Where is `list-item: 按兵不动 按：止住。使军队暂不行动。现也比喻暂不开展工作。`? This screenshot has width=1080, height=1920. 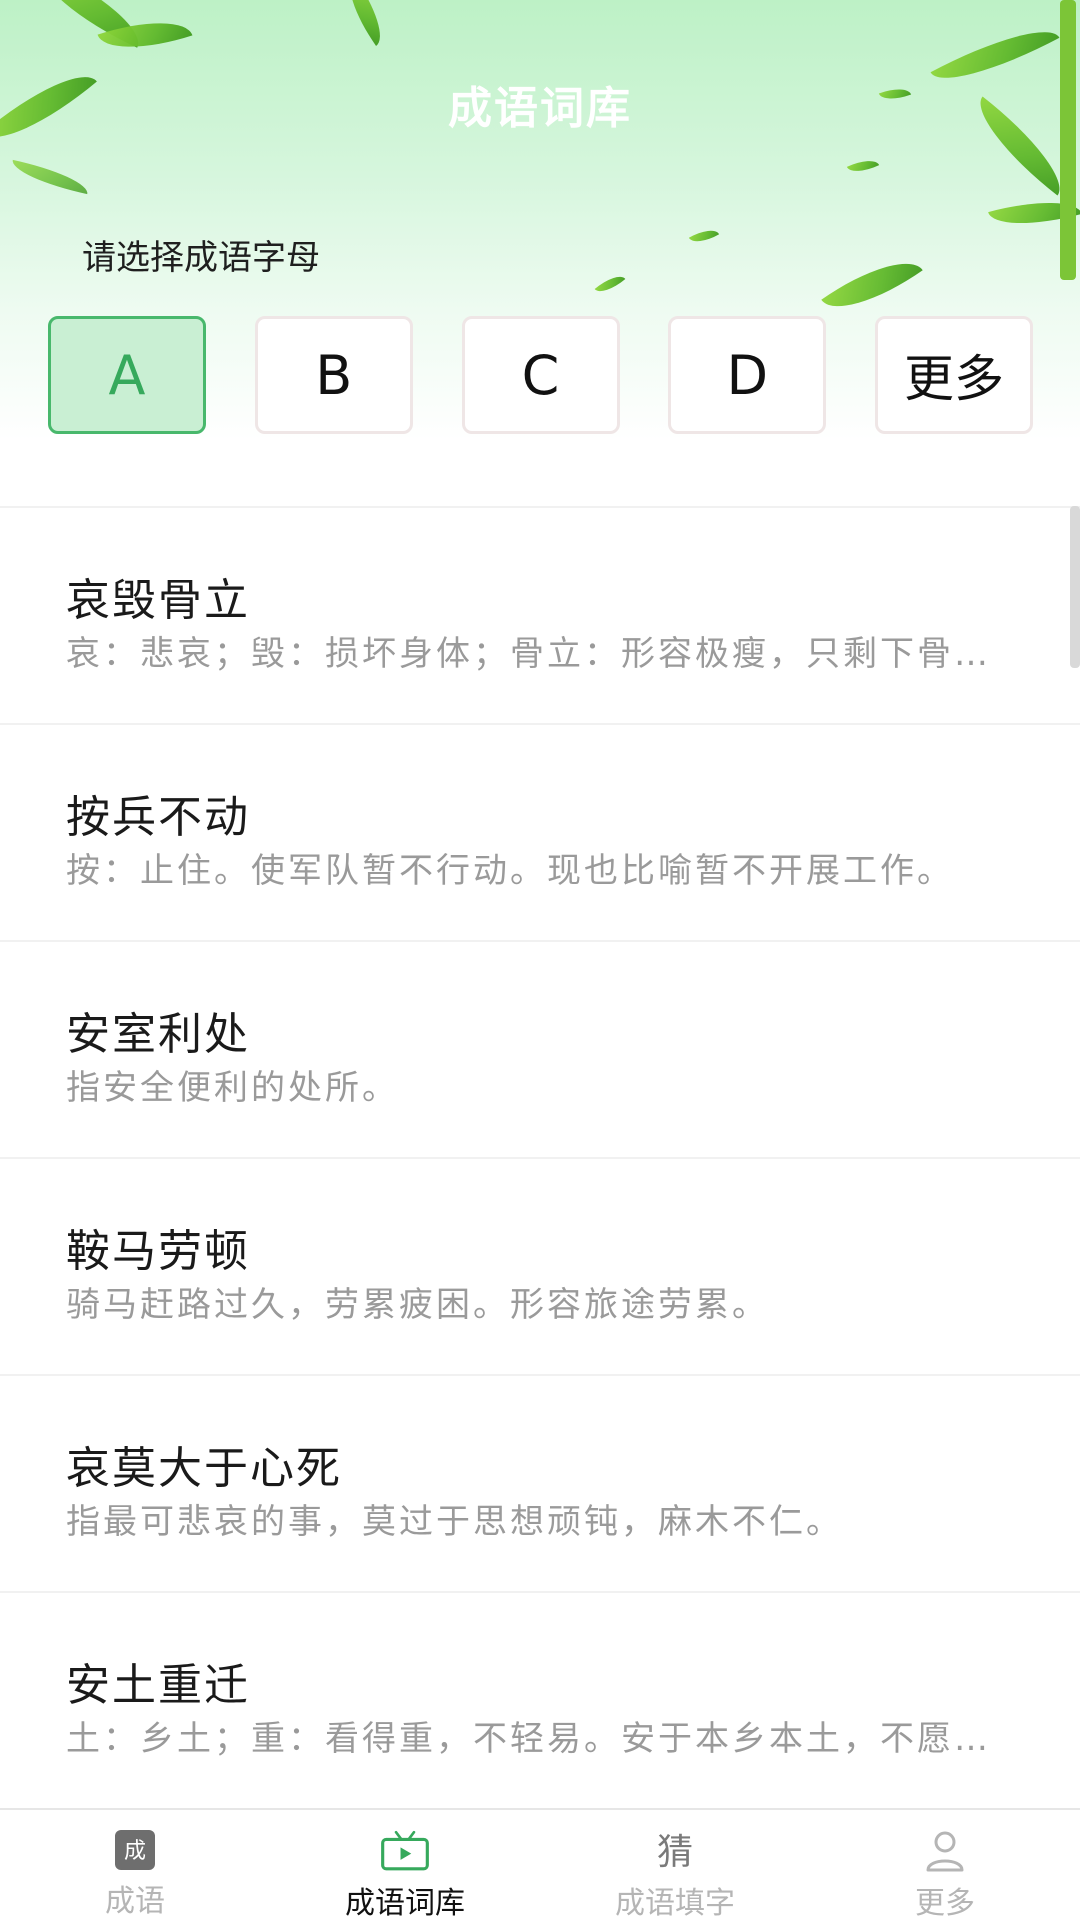 list-item: 按兵不动 按：止住。使军队暂不行动。现也比喻暂不开展工作。 is located at coordinates (540, 833).